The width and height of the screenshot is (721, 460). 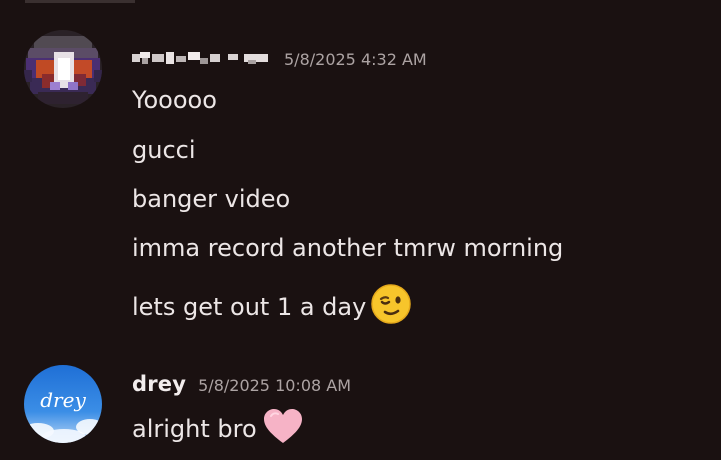 What do you see at coordinates (211, 199) in the screenshot?
I see `message-text: banger video` at bounding box center [211, 199].